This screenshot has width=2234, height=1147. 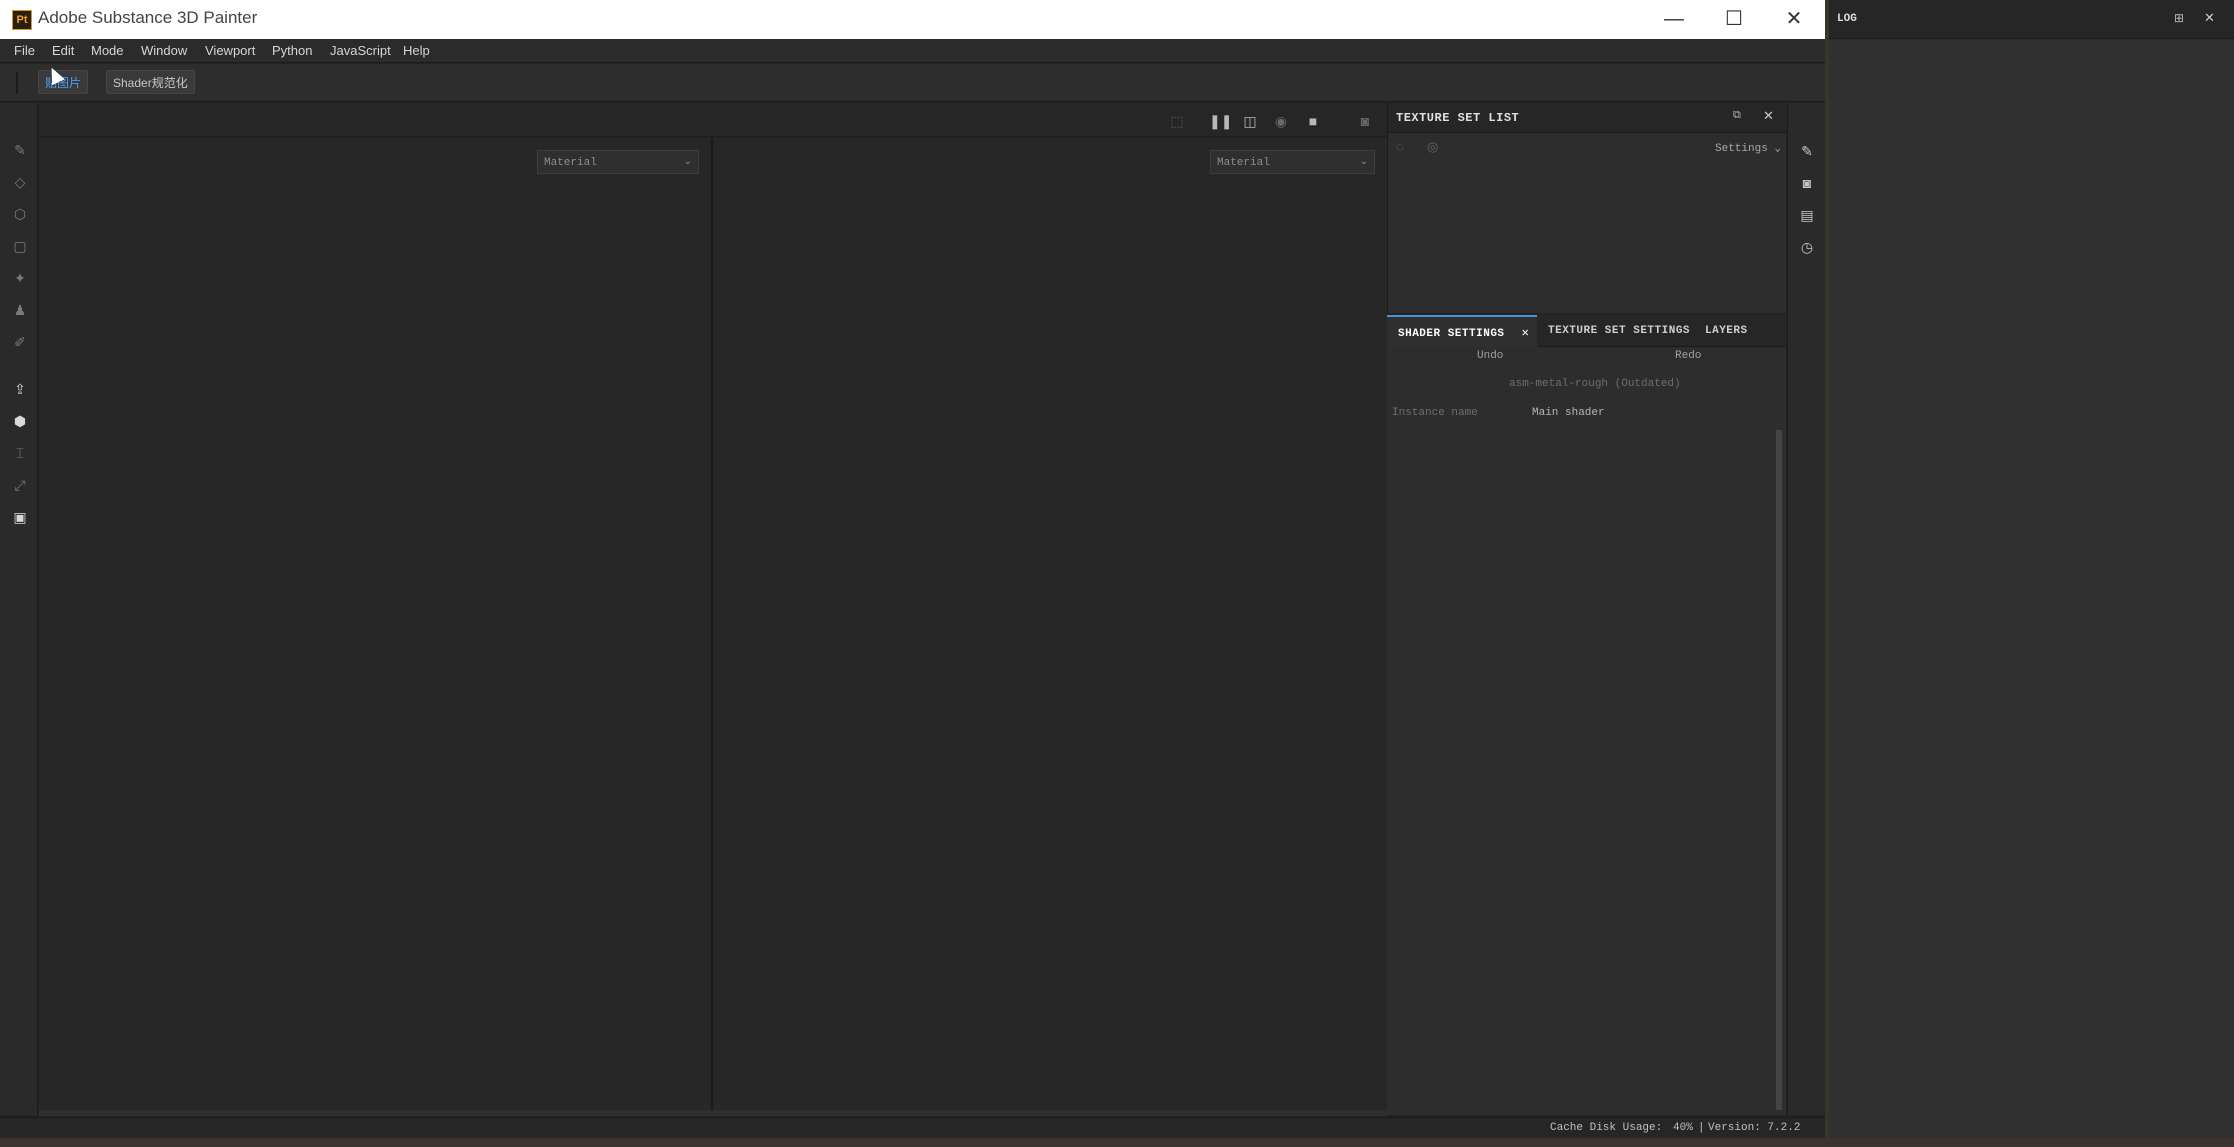 What do you see at coordinates (1292, 162) in the screenshot?
I see `material-dropdown-right: Material ⌄` at bounding box center [1292, 162].